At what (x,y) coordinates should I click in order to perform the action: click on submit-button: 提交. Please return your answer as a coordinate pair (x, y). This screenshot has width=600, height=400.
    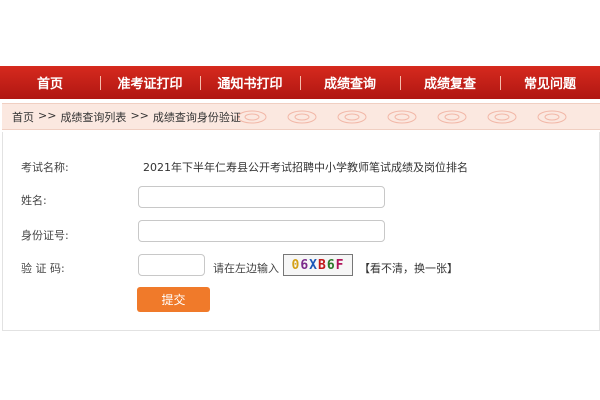
    Looking at the image, I should click on (173, 299).